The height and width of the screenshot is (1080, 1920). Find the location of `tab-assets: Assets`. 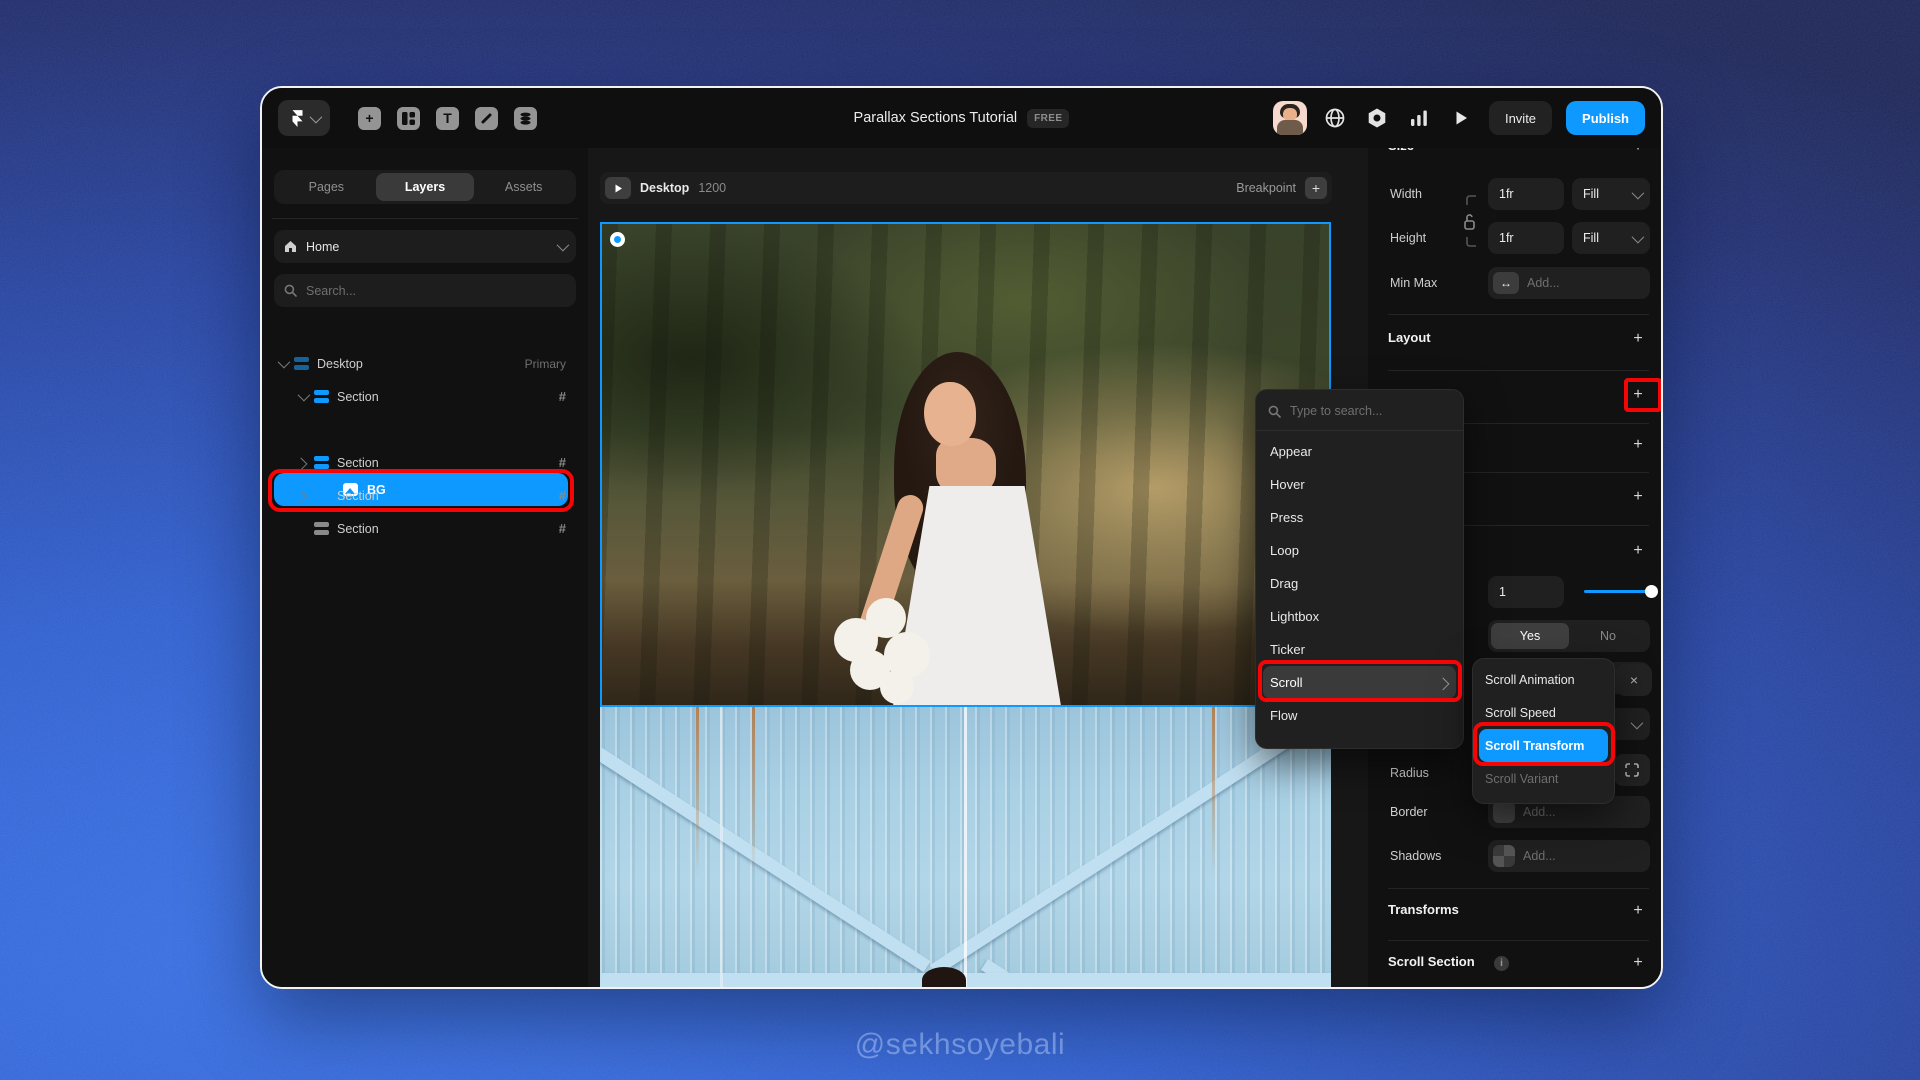

tab-assets: Assets is located at coordinates (523, 187).